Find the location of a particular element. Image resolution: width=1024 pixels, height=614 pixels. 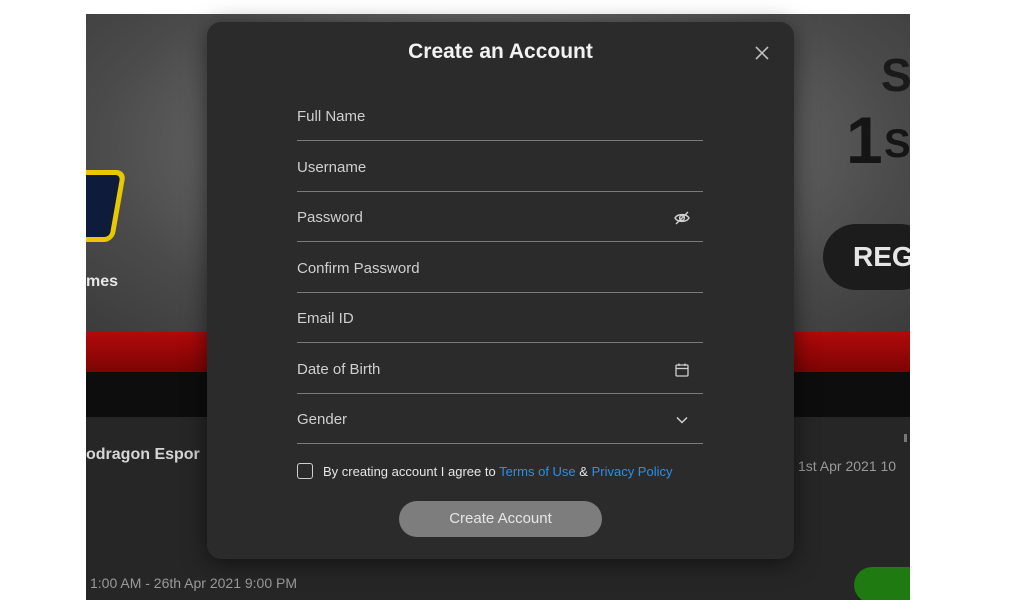

hero-right-letter-2: S is located at coordinates (897, 144).